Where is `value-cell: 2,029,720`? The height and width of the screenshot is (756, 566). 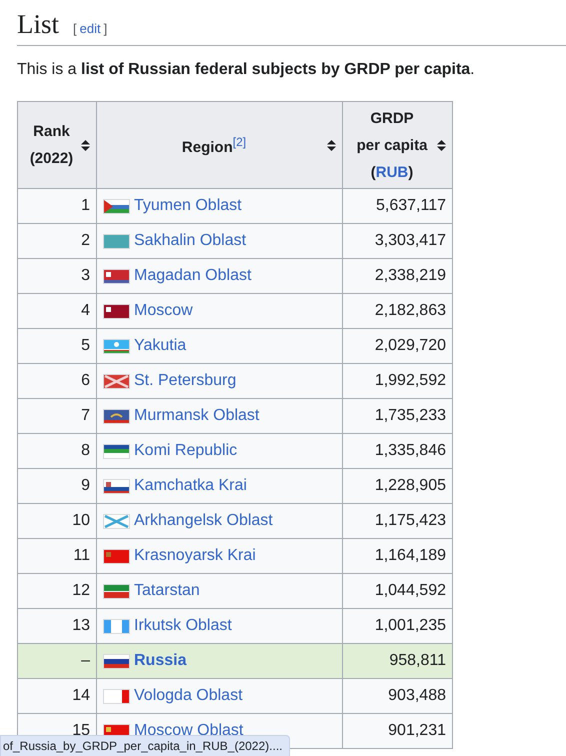
value-cell: 2,029,720 is located at coordinates (397, 346).